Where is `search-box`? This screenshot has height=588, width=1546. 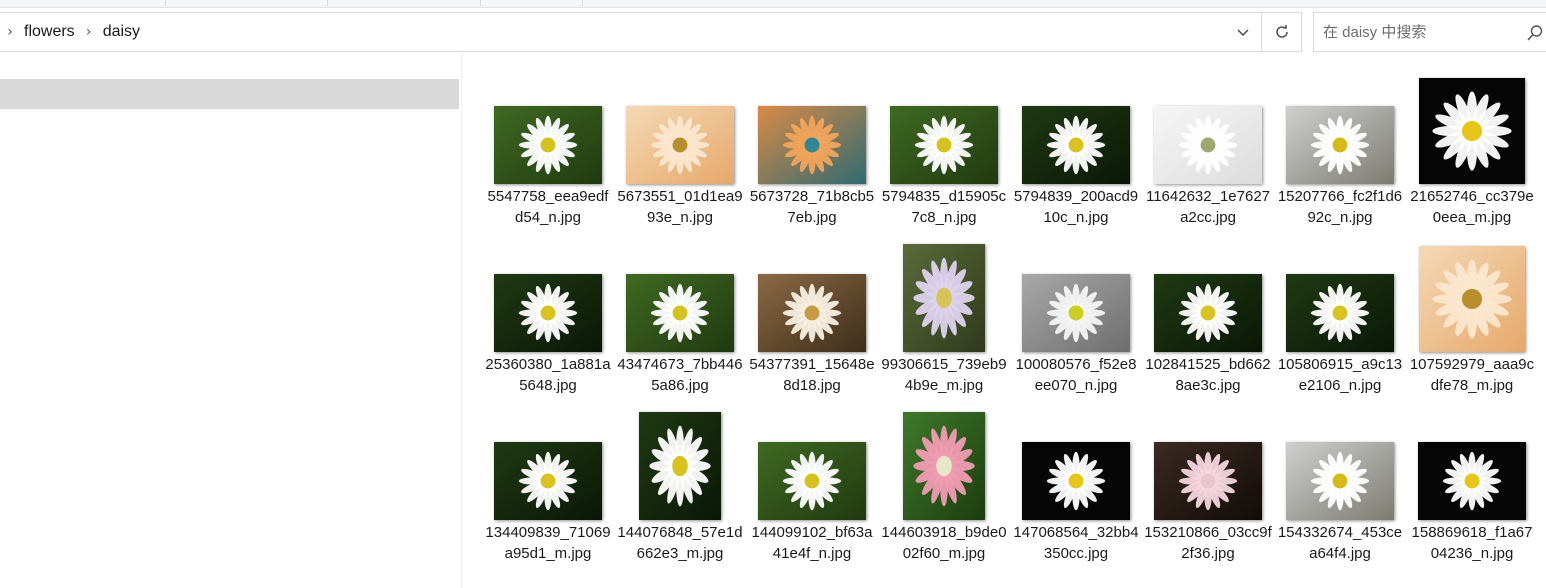 search-box is located at coordinates (1429, 32).